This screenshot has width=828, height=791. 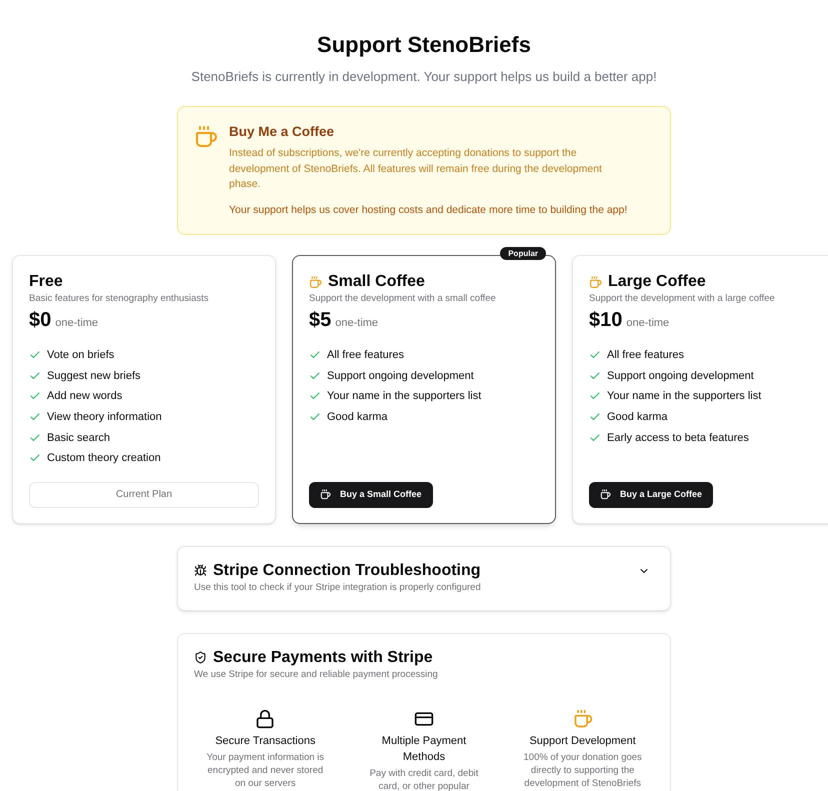 What do you see at coordinates (46, 282) in the screenshot?
I see `plan-title: Free` at bounding box center [46, 282].